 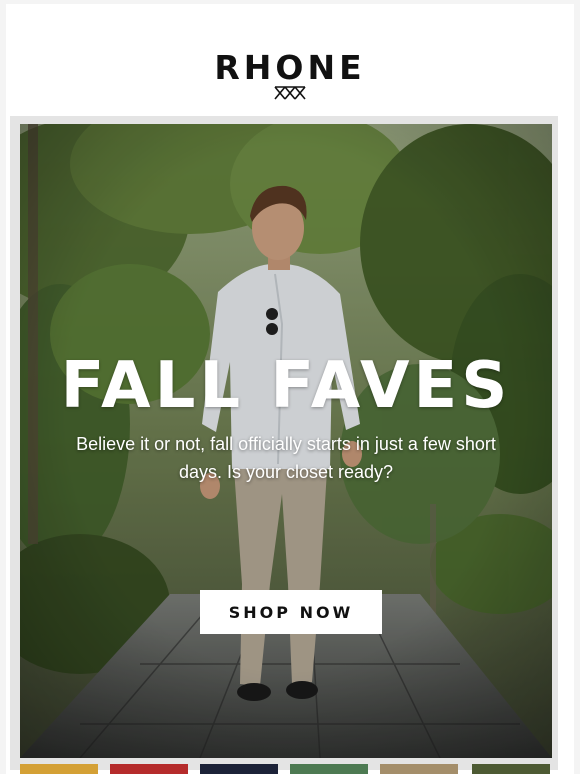 What do you see at coordinates (239, 769) in the screenshot?
I see `swatch-navy` at bounding box center [239, 769].